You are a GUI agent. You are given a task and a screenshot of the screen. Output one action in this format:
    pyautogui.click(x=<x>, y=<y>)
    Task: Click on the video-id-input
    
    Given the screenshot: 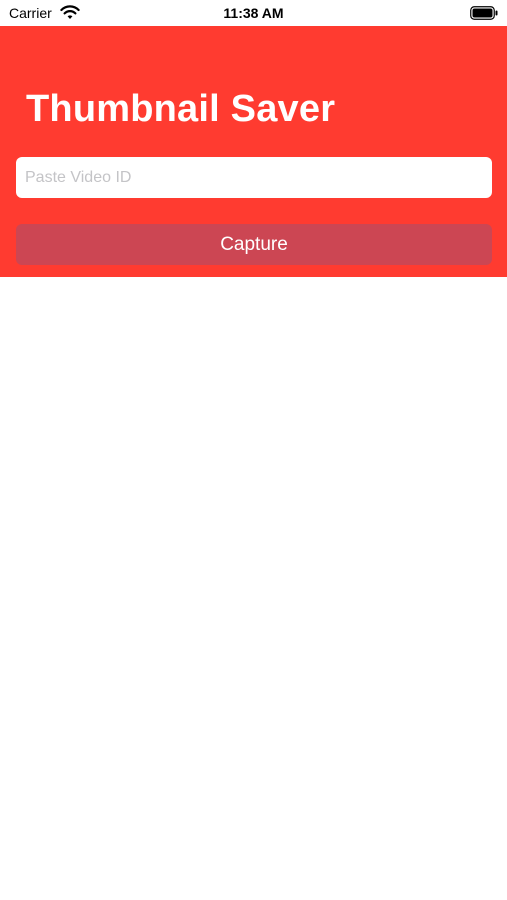 What is the action you would take?
    pyautogui.click(x=254, y=177)
    